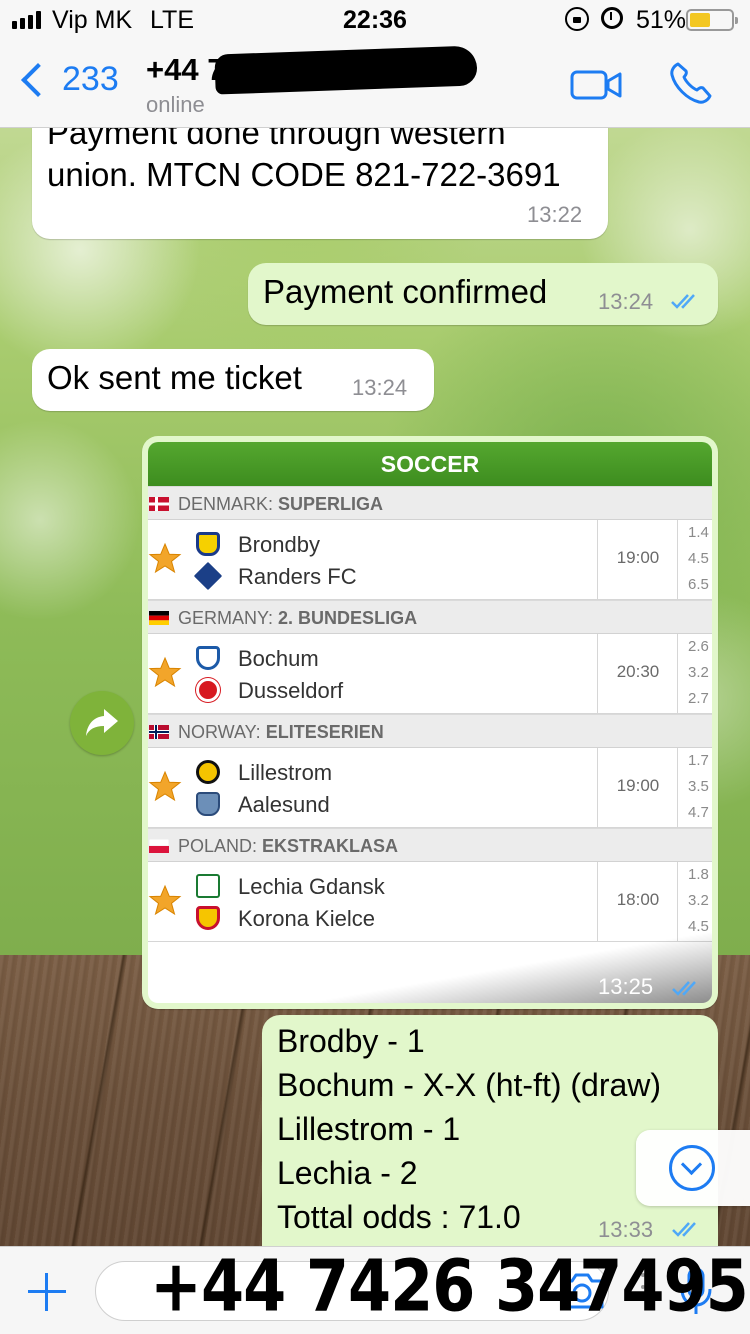 The width and height of the screenshot is (750, 1334). Describe the element at coordinates (208, 658) in the screenshot. I see `bochum-crest-icon` at that location.